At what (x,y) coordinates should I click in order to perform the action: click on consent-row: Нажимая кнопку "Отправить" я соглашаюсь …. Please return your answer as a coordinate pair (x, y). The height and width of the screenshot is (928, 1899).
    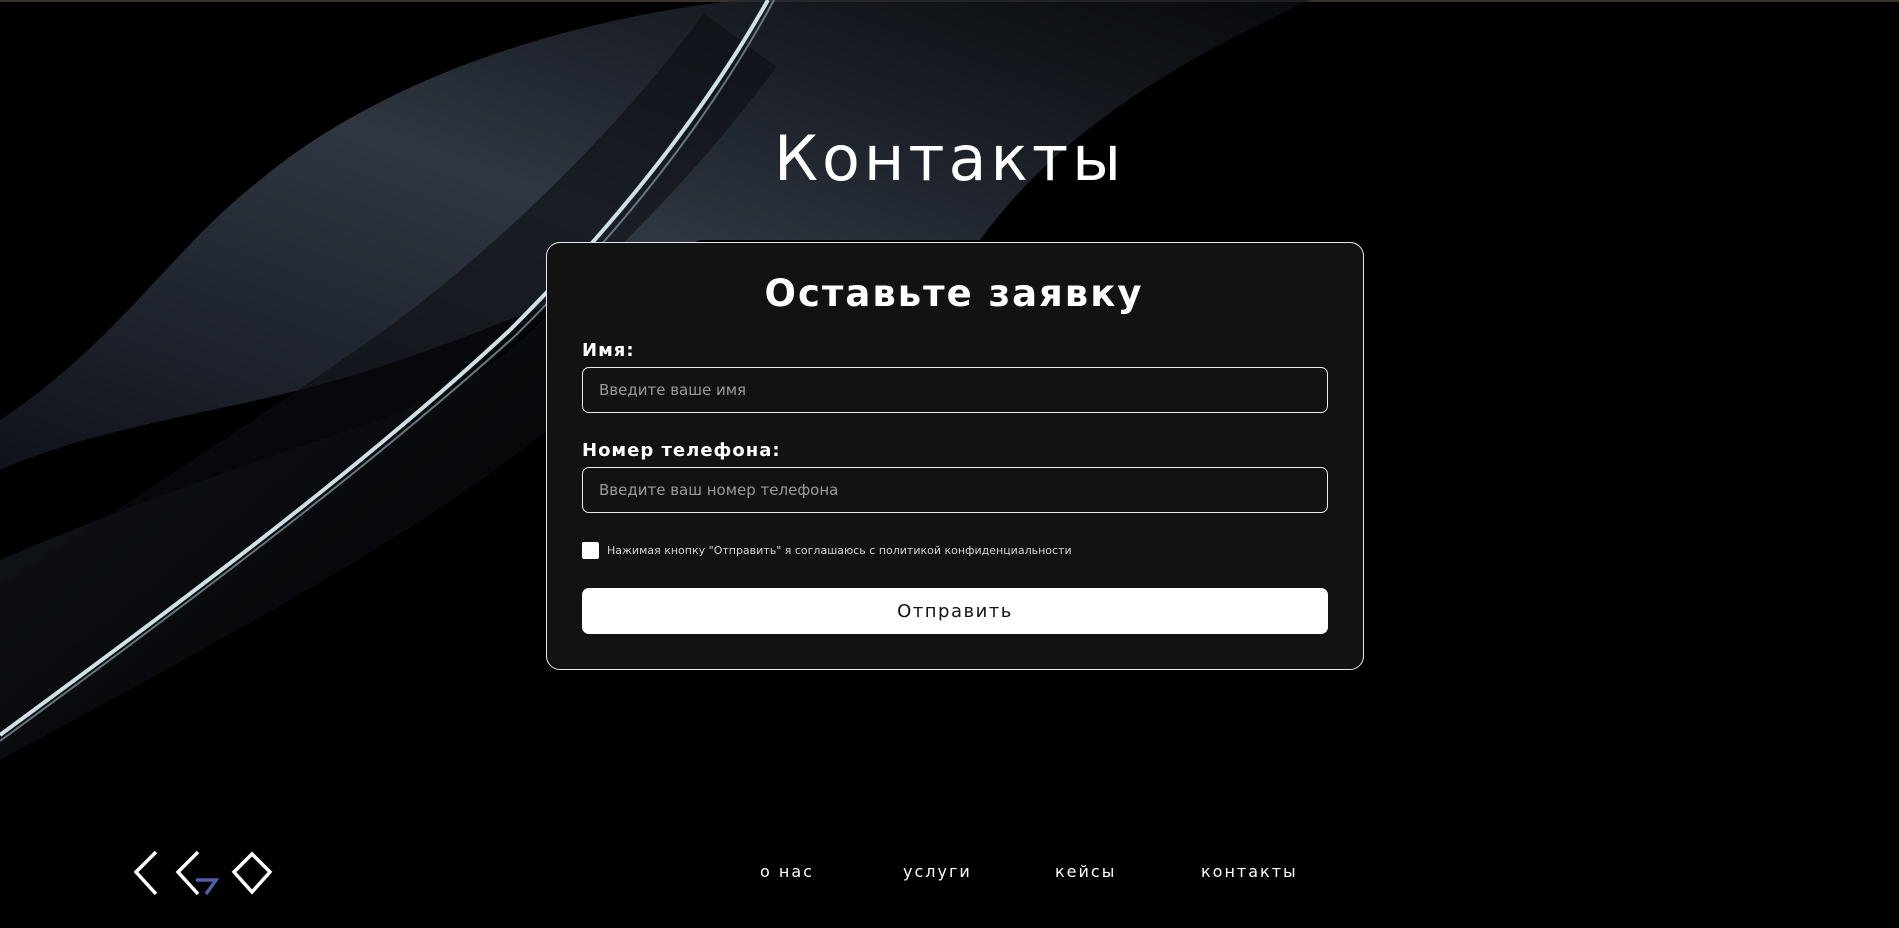
    Looking at the image, I should click on (827, 550).